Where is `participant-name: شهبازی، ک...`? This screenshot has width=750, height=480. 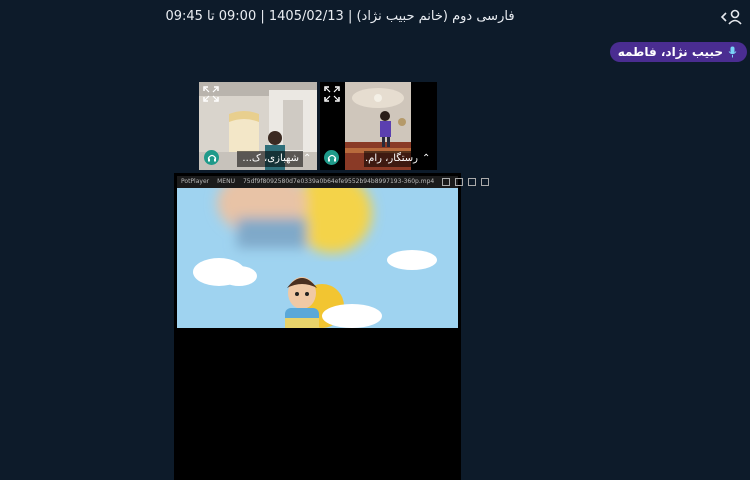
participant-name: شهبازی، ک... is located at coordinates (270, 159).